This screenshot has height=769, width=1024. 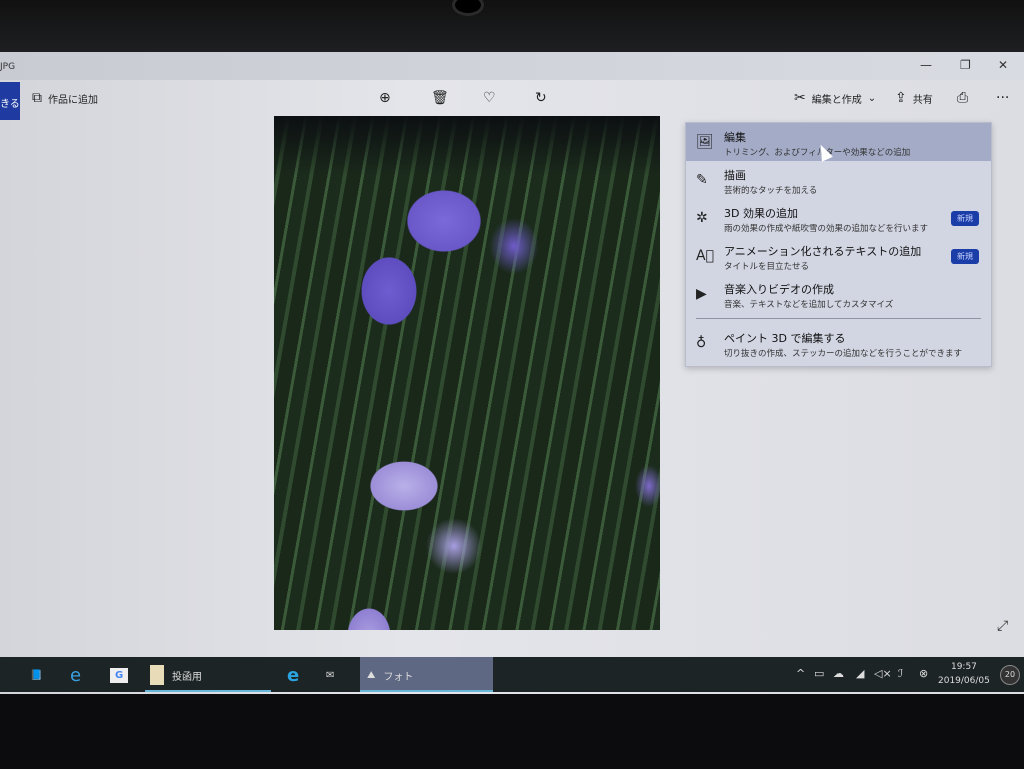 I want to click on video-icon: ▶, so click(x=701, y=294).